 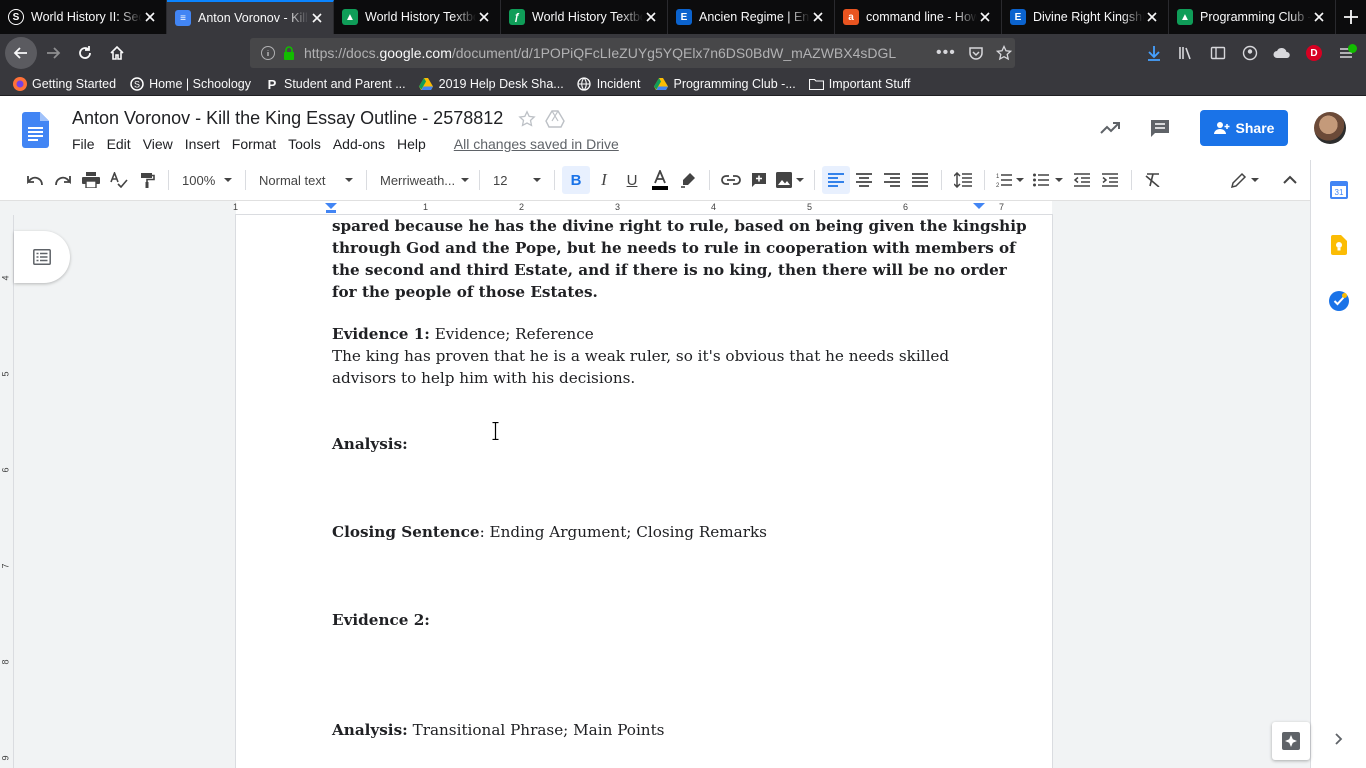 What do you see at coordinates (53, 53) in the screenshot?
I see `forward-button` at bounding box center [53, 53].